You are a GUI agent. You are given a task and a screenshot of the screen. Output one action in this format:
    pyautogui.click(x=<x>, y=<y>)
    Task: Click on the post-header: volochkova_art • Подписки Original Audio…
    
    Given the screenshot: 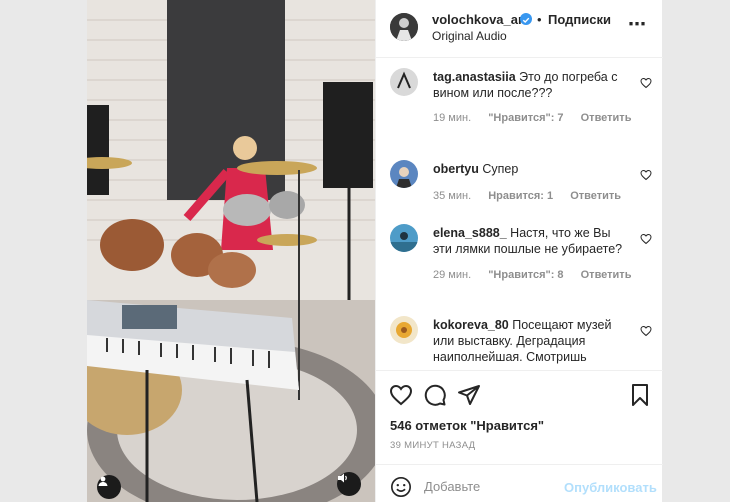 What is the action you would take?
    pyautogui.click(x=519, y=29)
    